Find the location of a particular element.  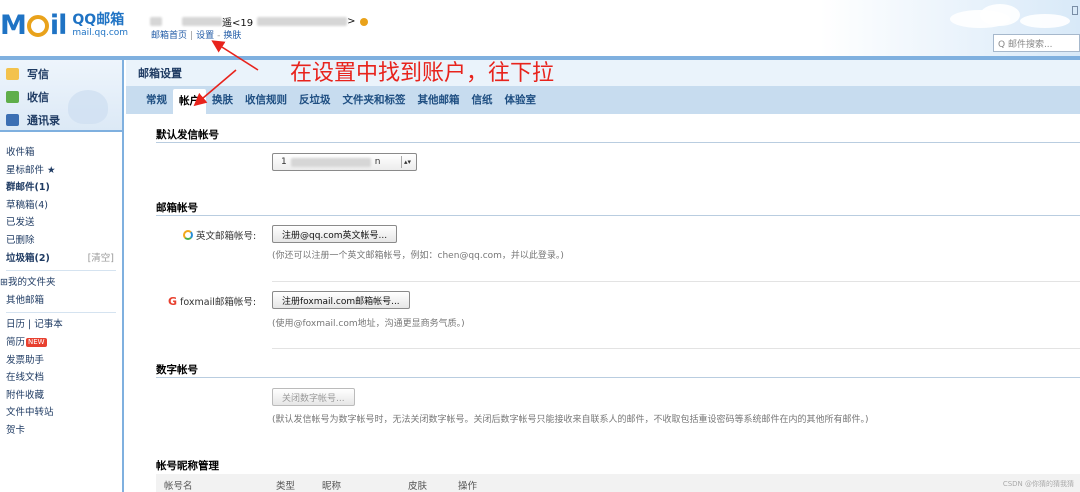

compose-button: 写信 is located at coordinates (27, 74).